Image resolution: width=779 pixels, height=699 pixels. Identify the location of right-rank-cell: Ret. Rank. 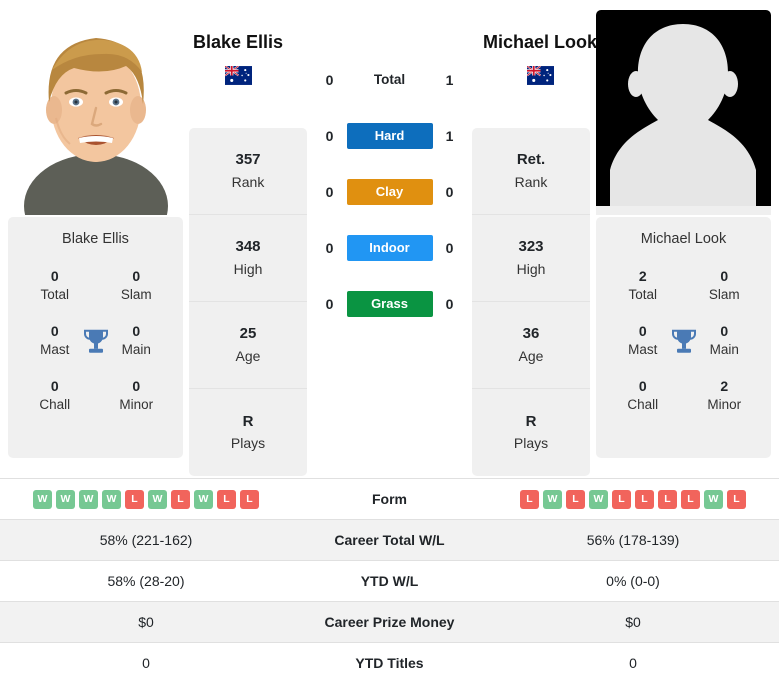
(531, 171).